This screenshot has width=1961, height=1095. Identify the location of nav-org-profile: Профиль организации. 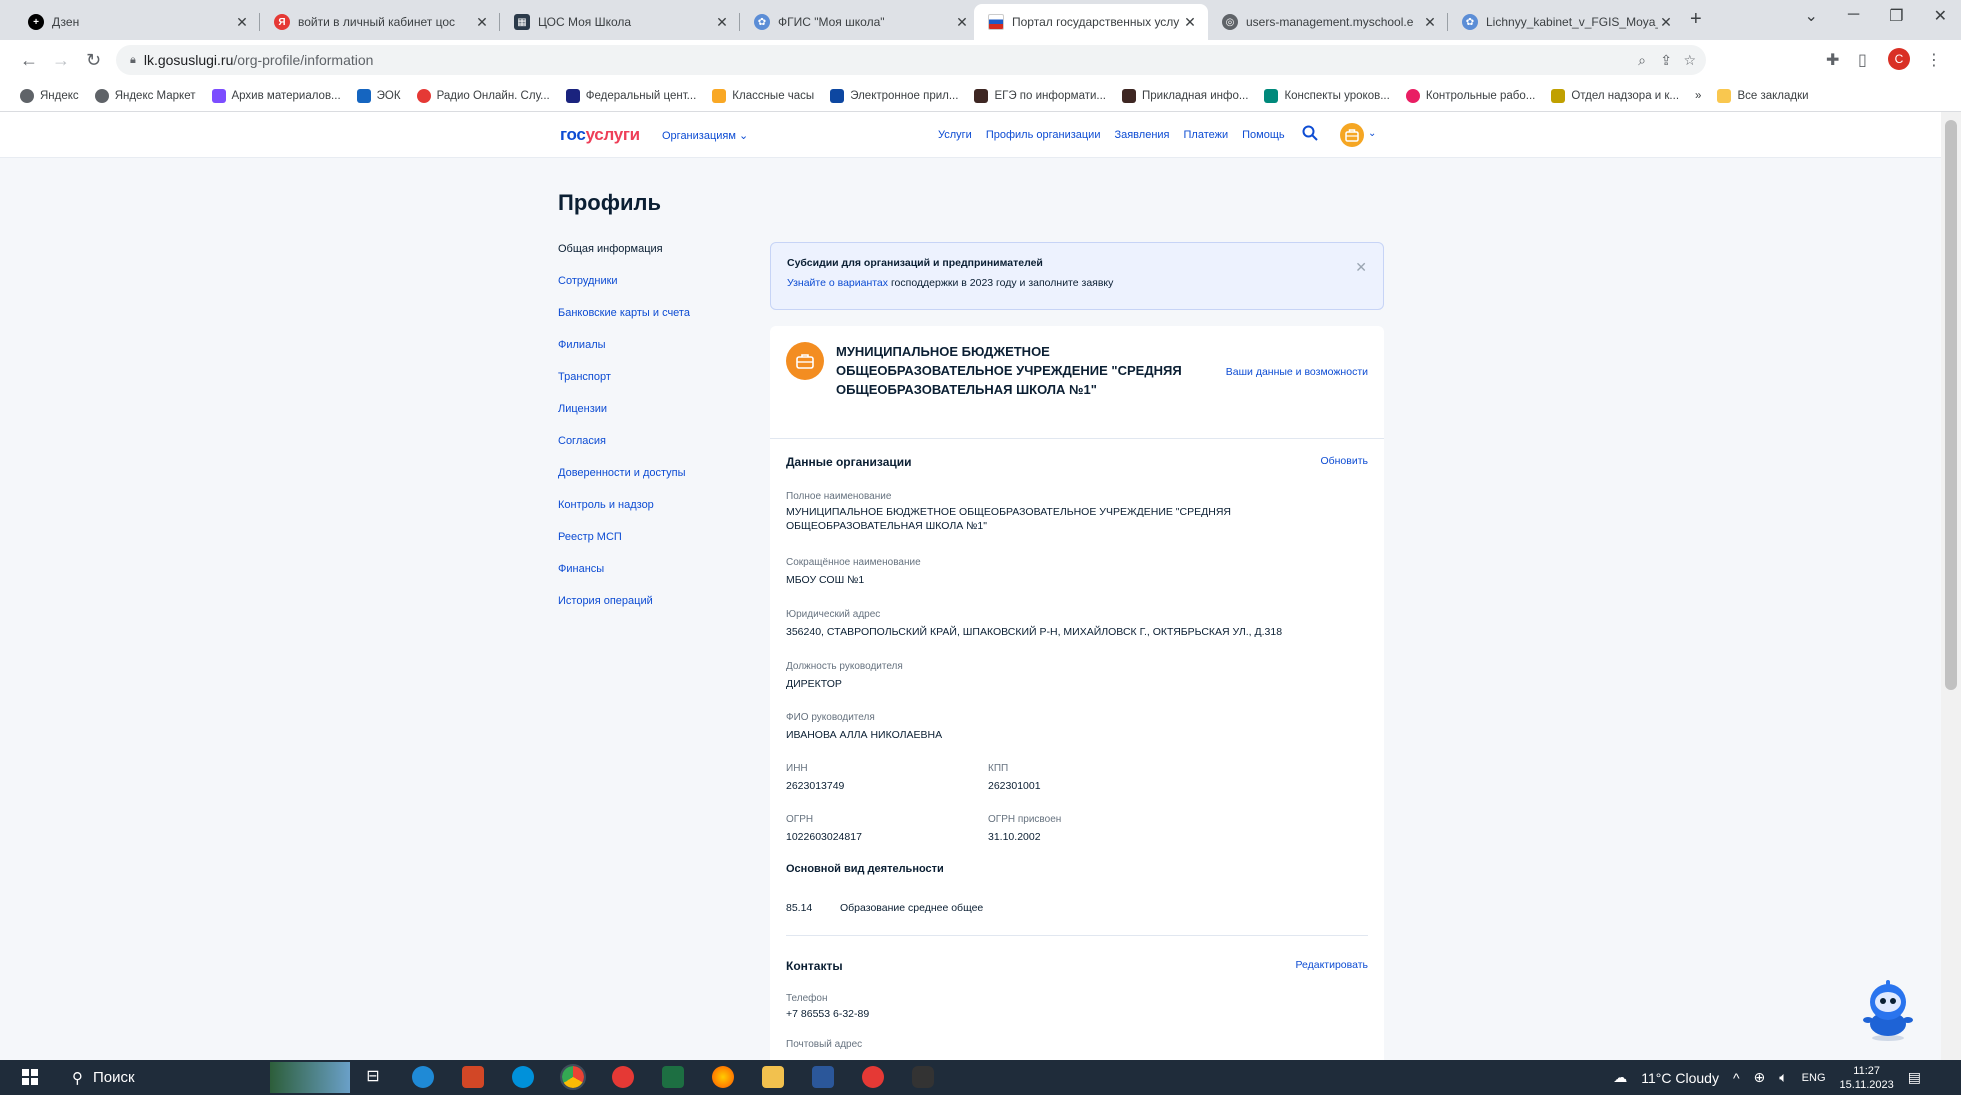
(1043, 135).